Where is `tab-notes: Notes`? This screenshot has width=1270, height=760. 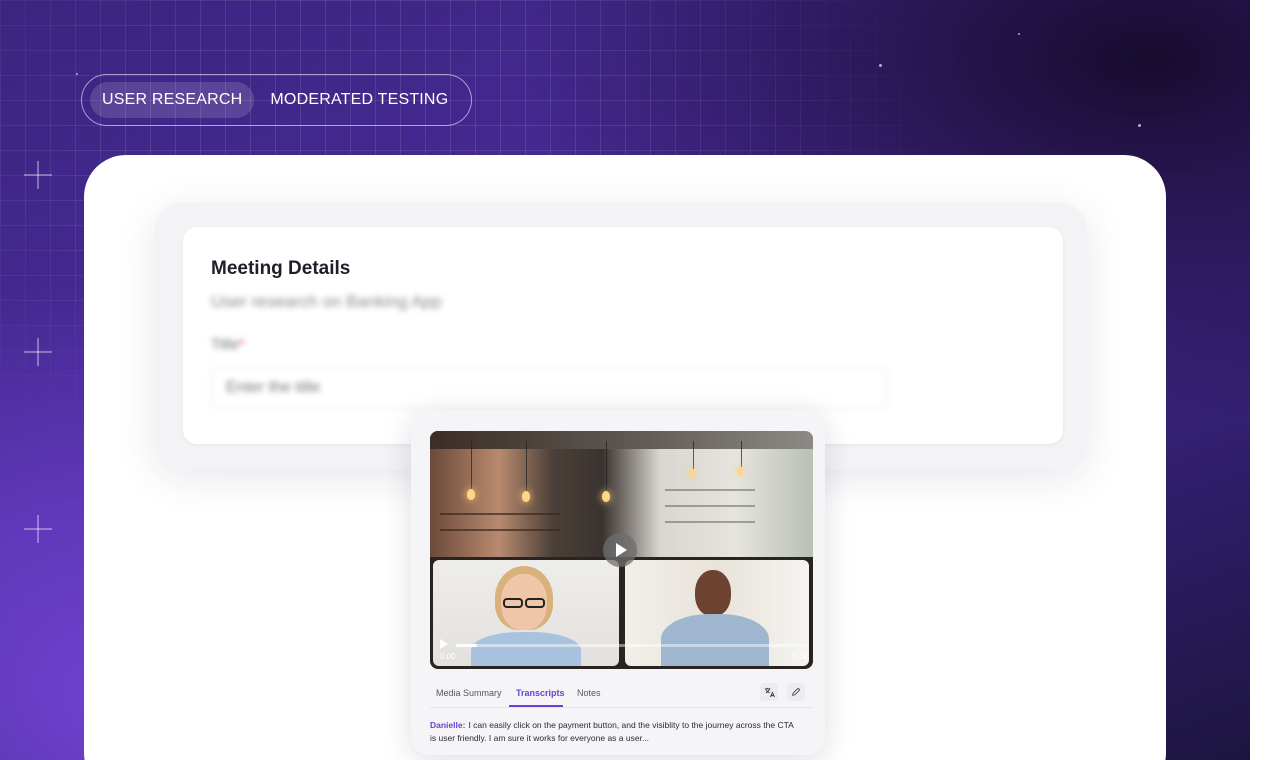 tab-notes: Notes is located at coordinates (589, 693).